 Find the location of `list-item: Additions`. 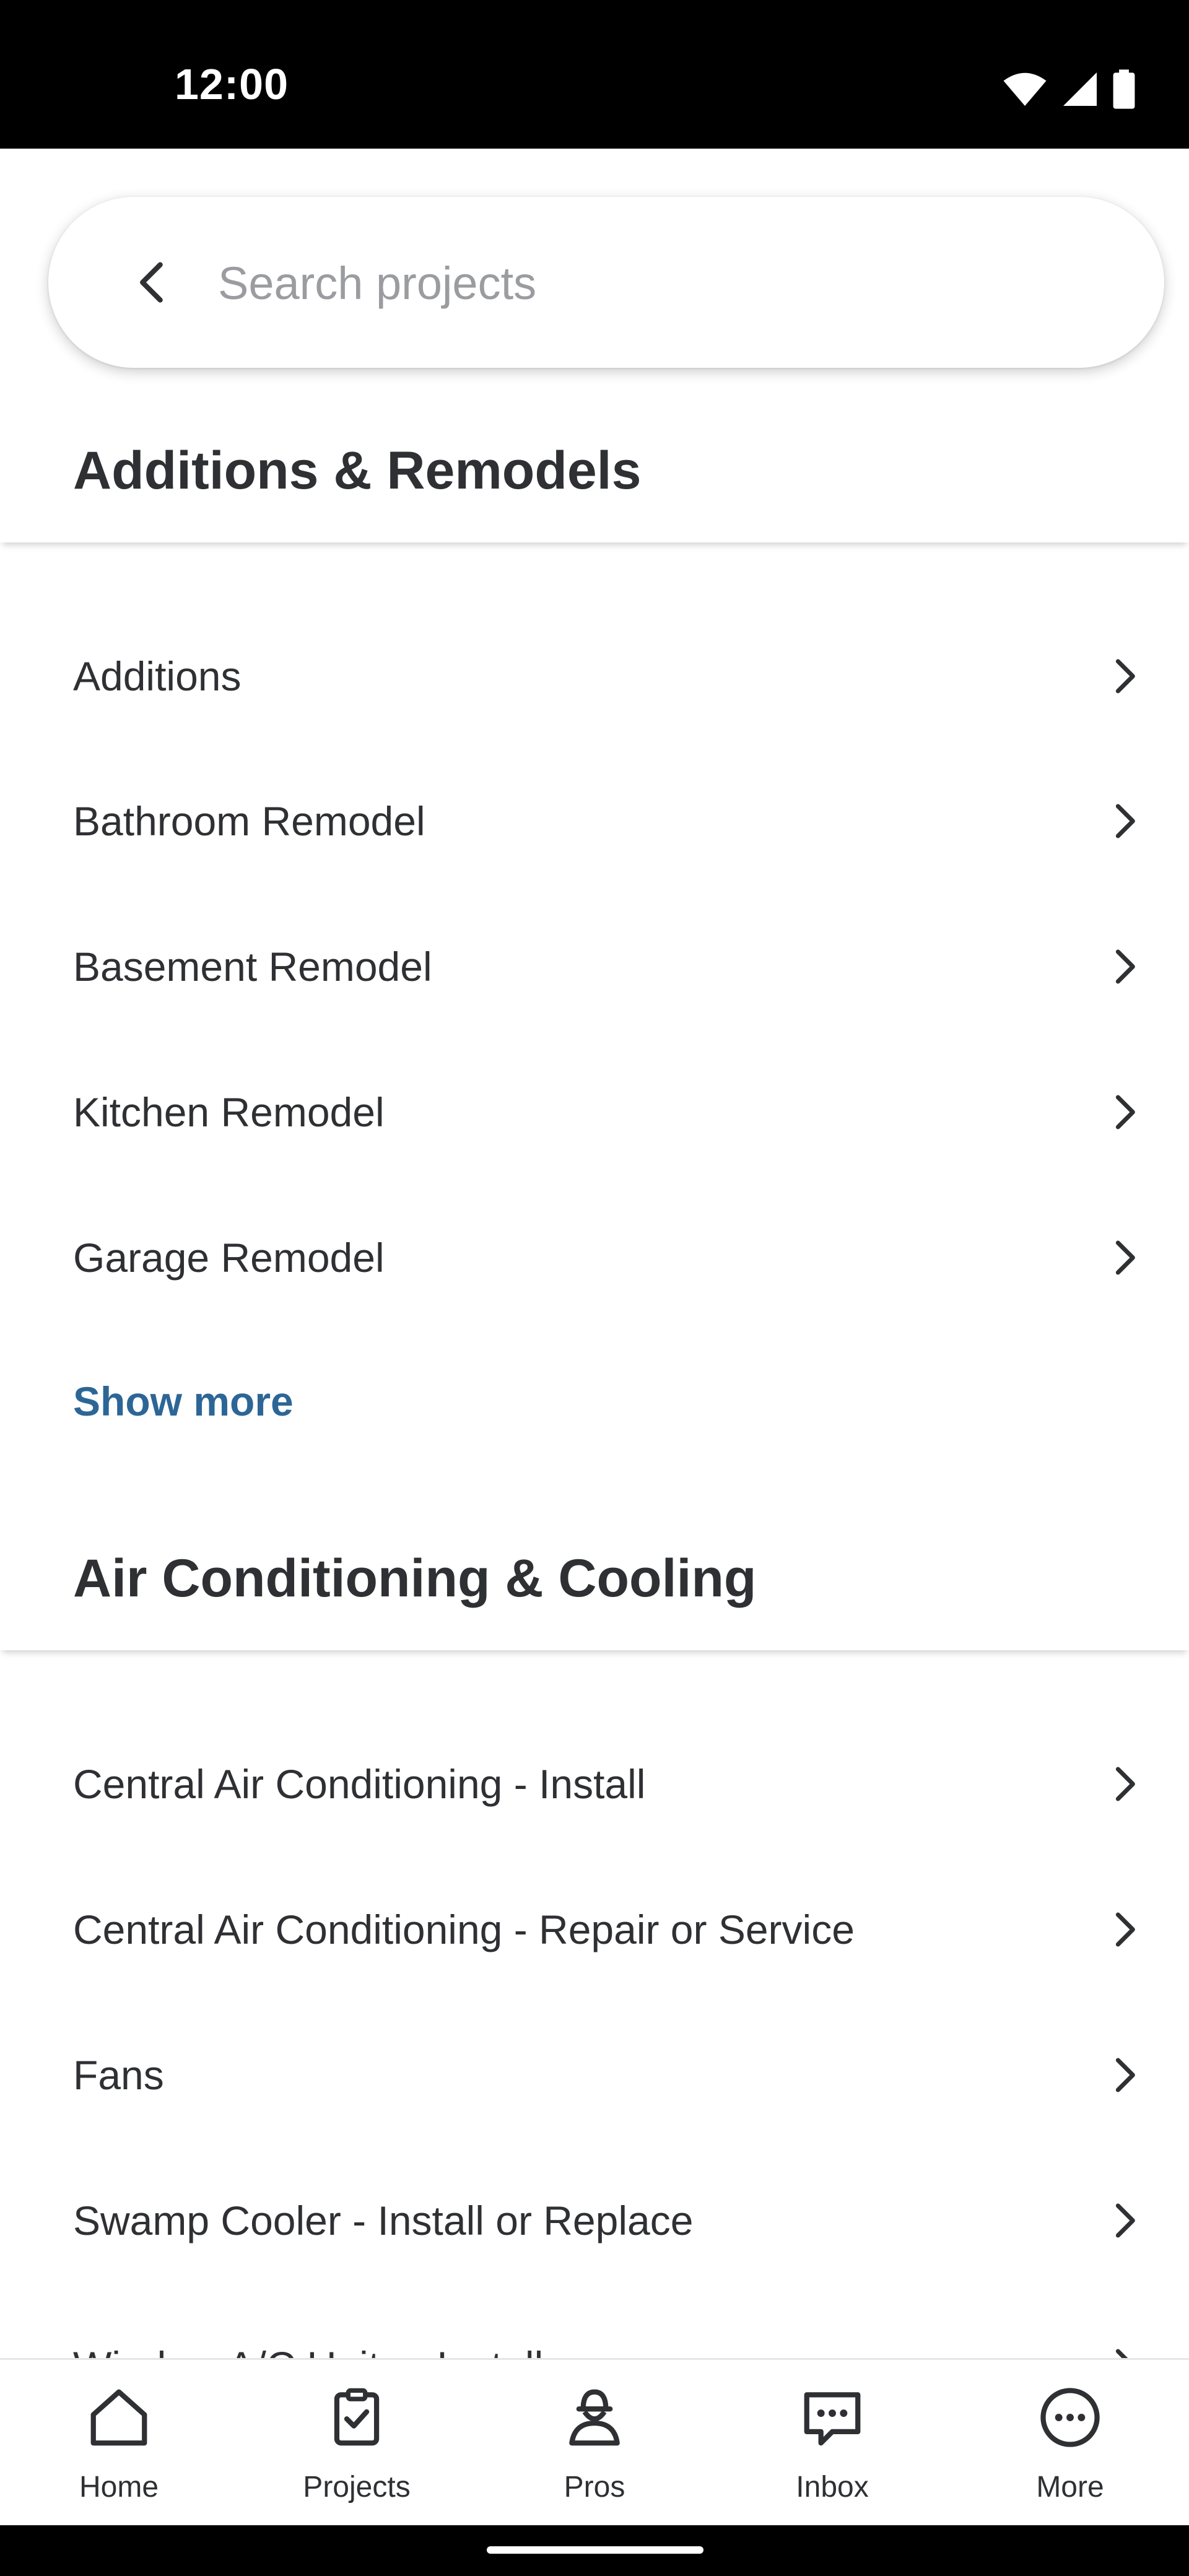

list-item: Additions is located at coordinates (594, 676).